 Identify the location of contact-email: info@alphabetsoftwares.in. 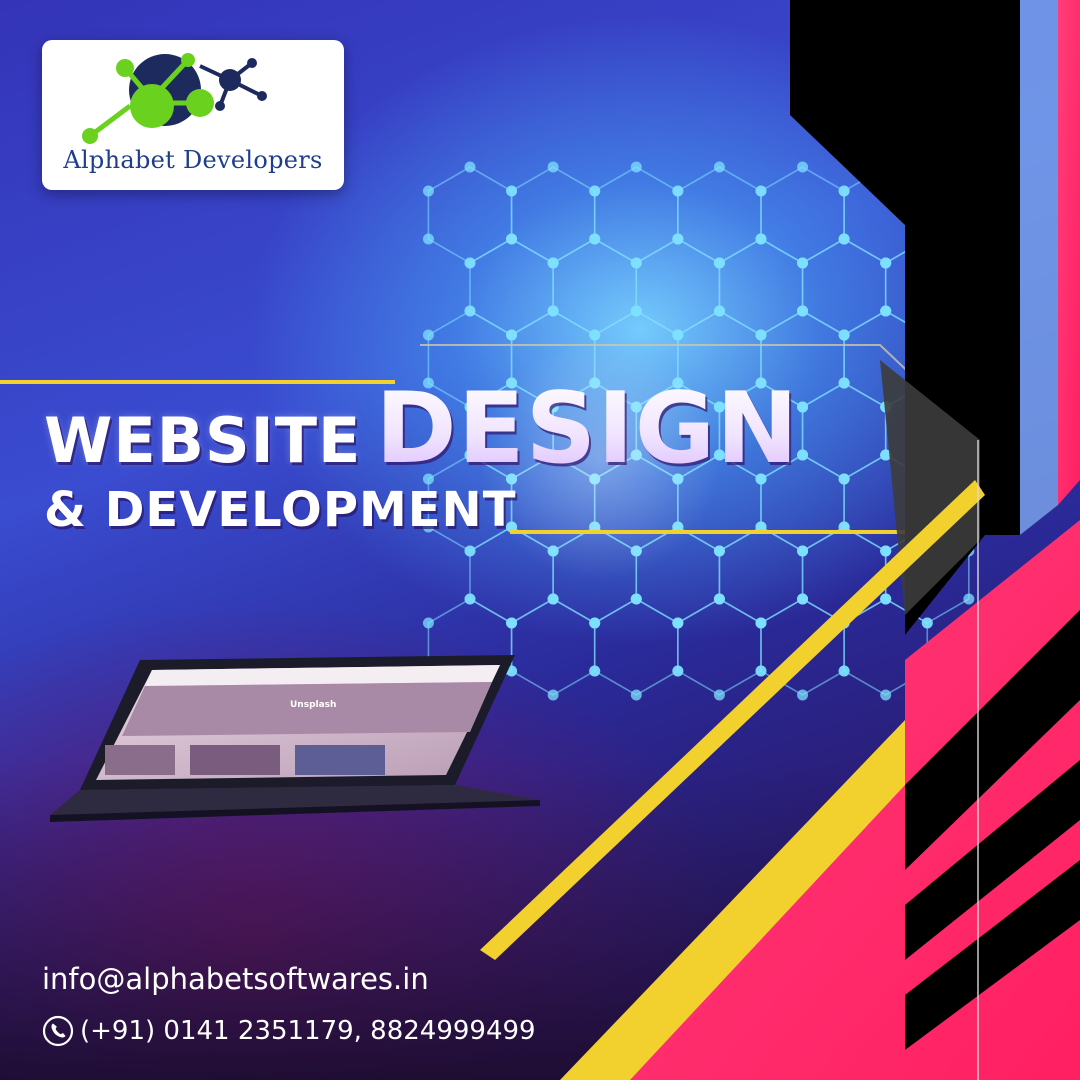
(235, 979).